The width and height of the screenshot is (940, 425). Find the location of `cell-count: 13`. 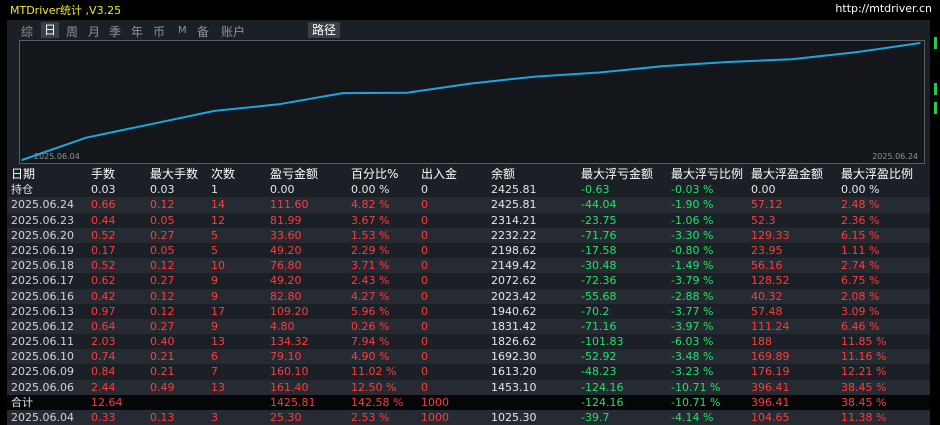

cell-count: 13 is located at coordinates (218, 387).